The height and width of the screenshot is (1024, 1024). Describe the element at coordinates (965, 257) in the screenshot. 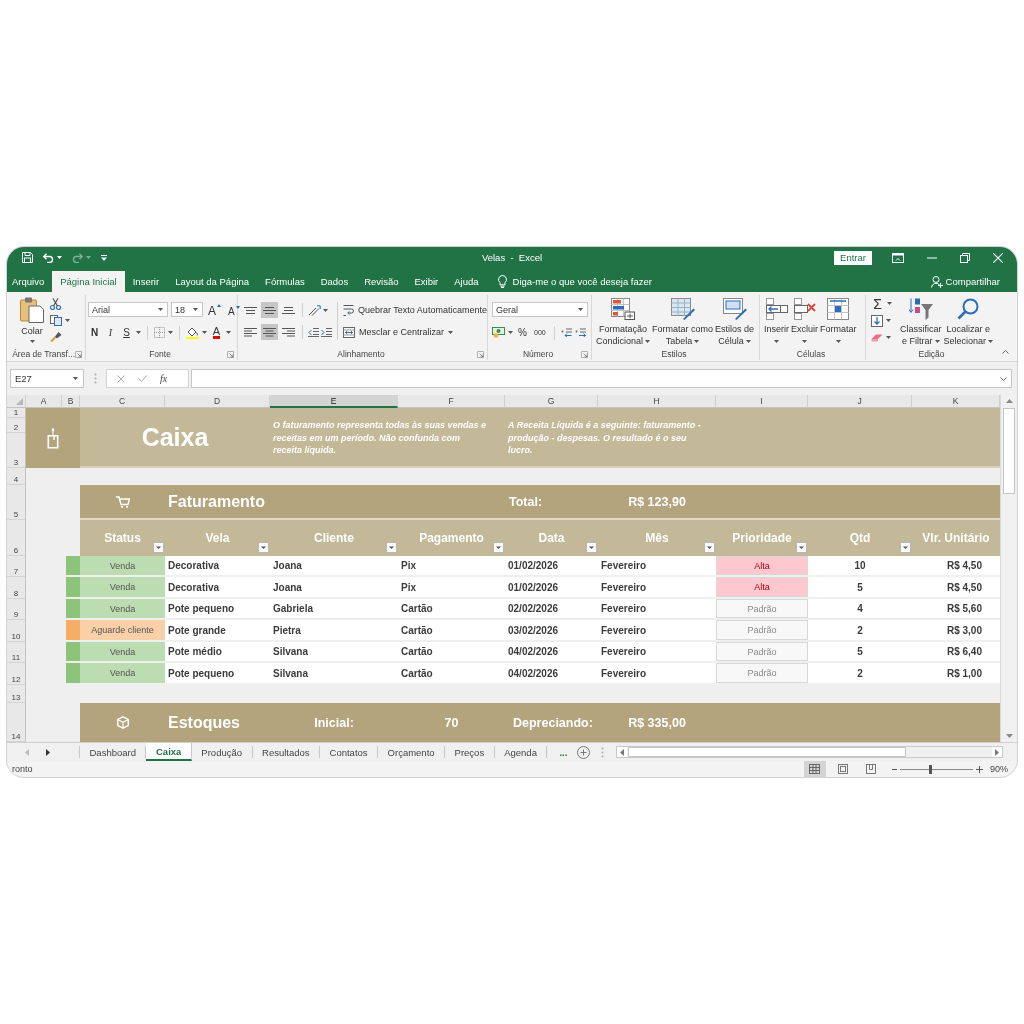

I see `restore-icon` at that location.